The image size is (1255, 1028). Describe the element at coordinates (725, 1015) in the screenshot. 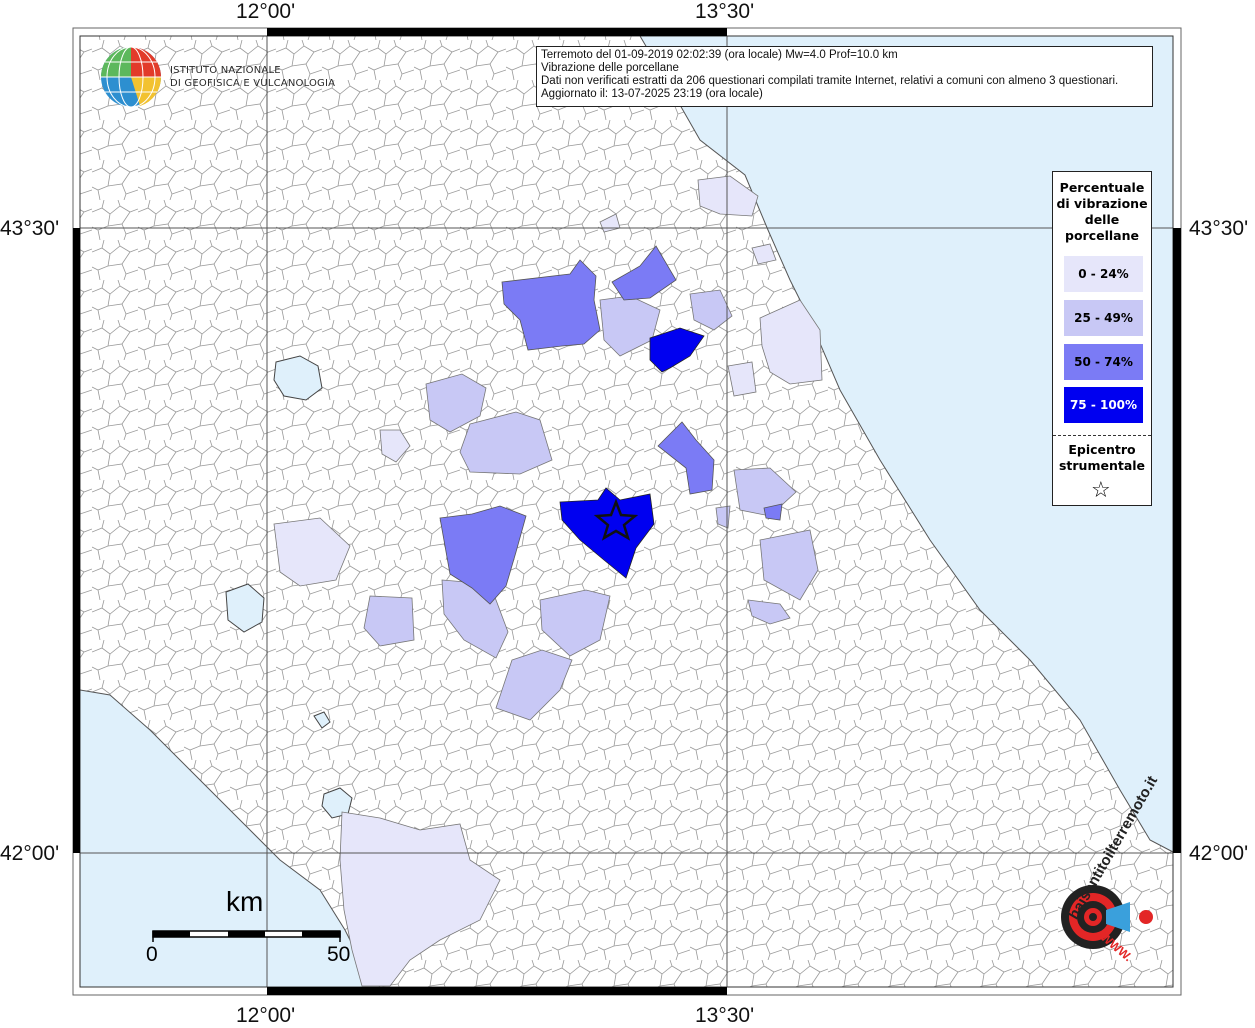

I see `lon-label-bottom-right: 13°30'` at that location.